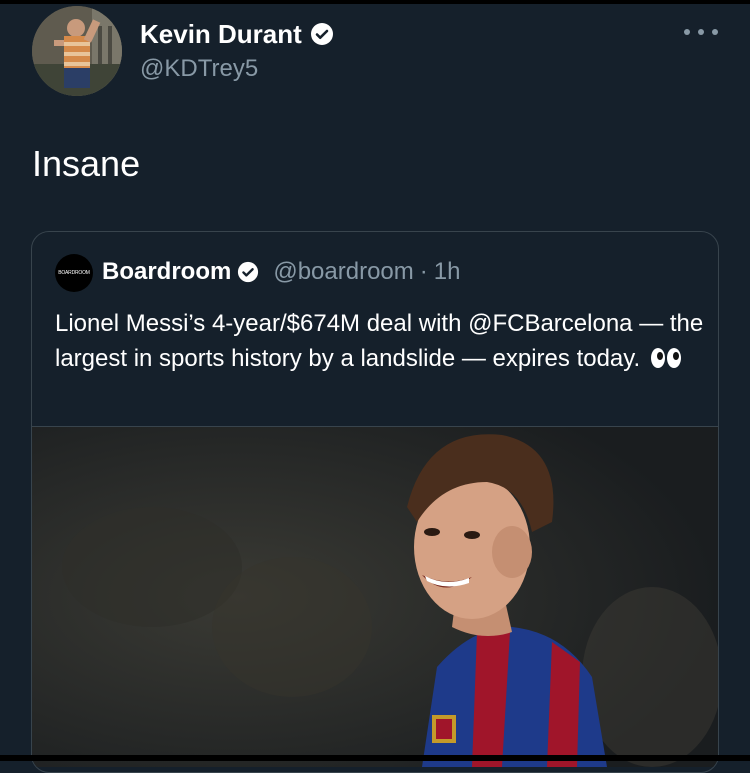 The image size is (750, 773). I want to click on author-avatar, so click(77, 51).